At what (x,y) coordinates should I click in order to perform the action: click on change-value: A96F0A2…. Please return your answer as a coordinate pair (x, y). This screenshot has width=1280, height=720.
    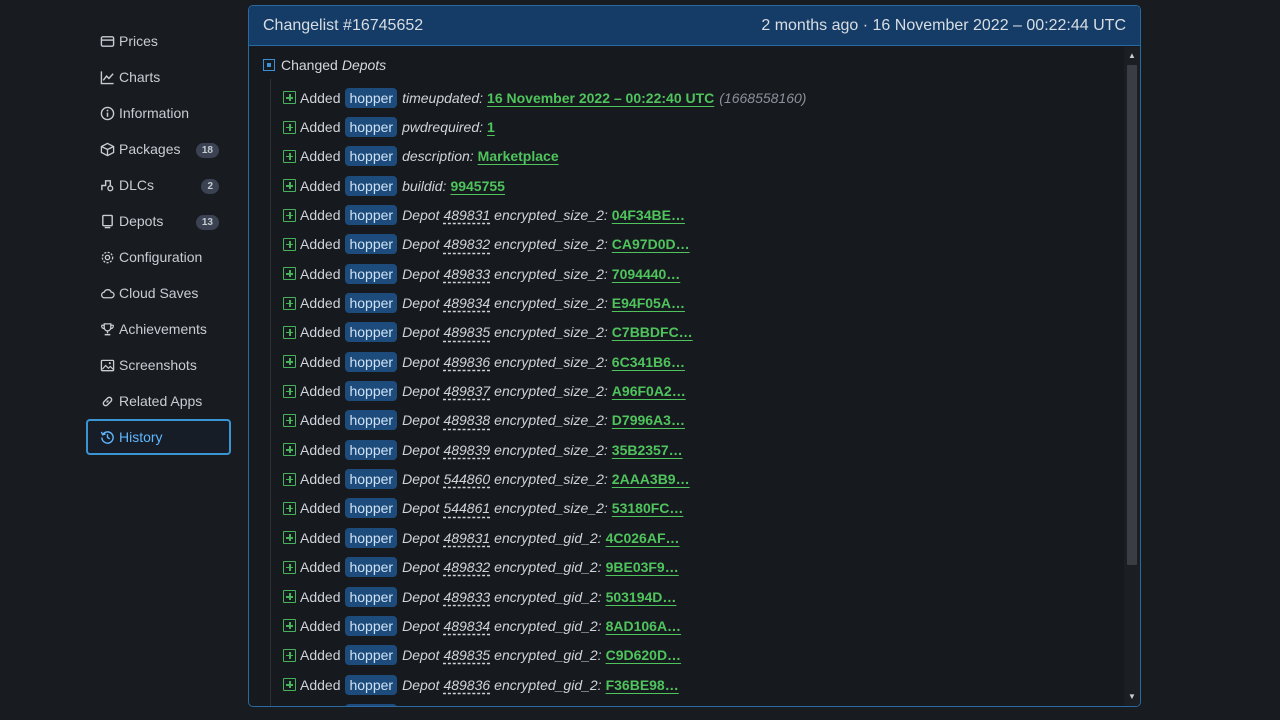
    Looking at the image, I should click on (649, 391).